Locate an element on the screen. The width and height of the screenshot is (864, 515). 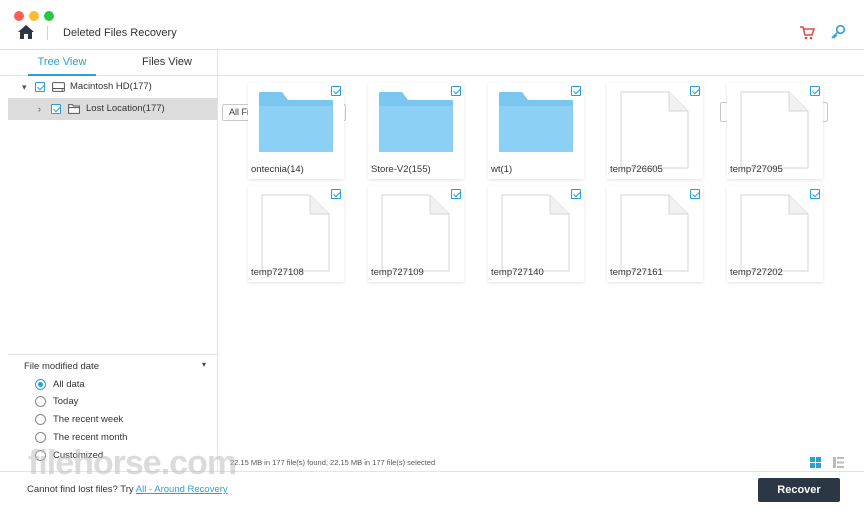
radio-label: All data is located at coordinates (69, 384).